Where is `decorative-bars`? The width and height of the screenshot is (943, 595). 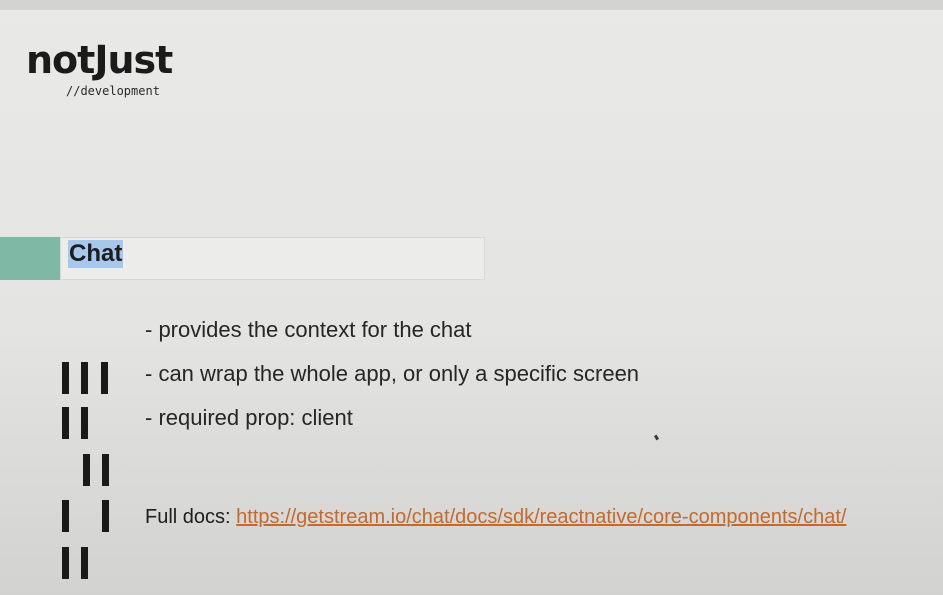 decorative-bars is located at coordinates (88, 477).